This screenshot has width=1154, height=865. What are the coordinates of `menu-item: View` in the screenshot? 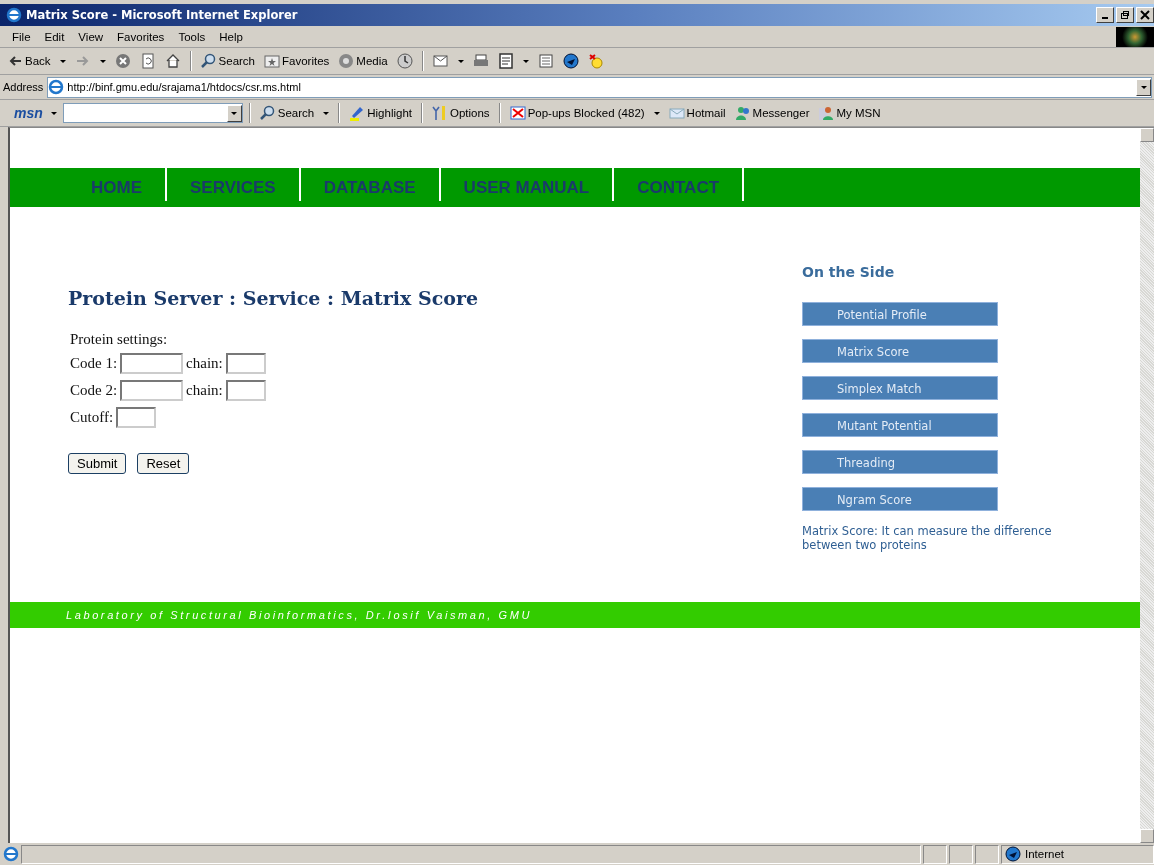 It's located at (91, 36).